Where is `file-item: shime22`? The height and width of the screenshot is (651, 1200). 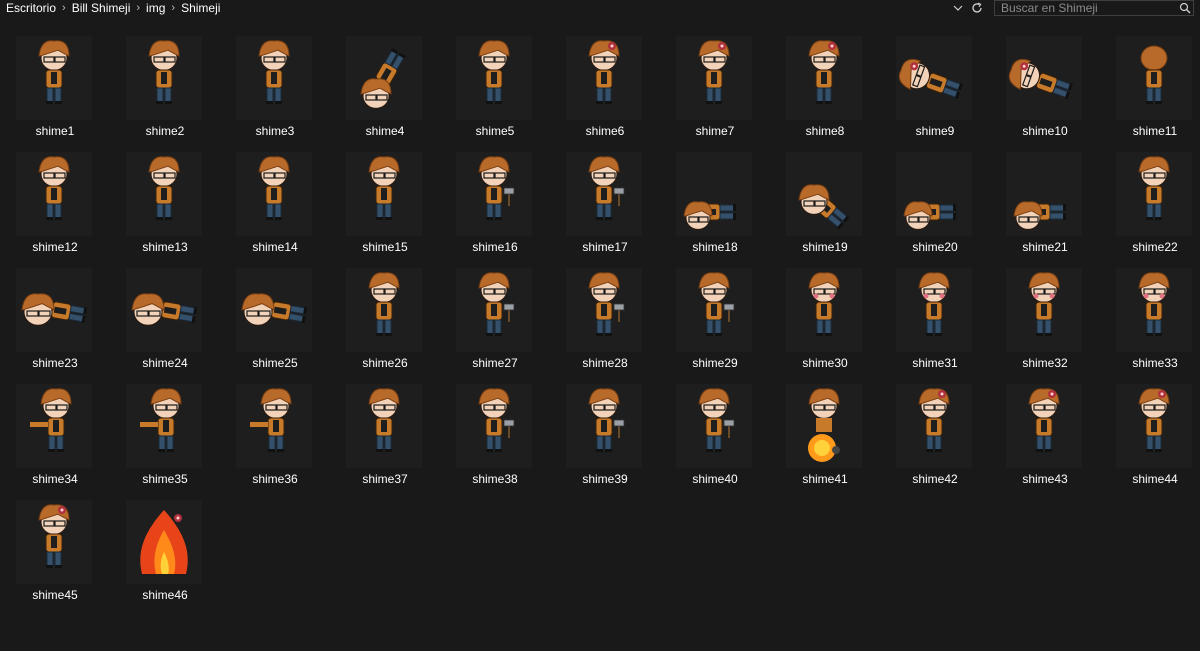
file-item: shime22 is located at coordinates (1150, 202).